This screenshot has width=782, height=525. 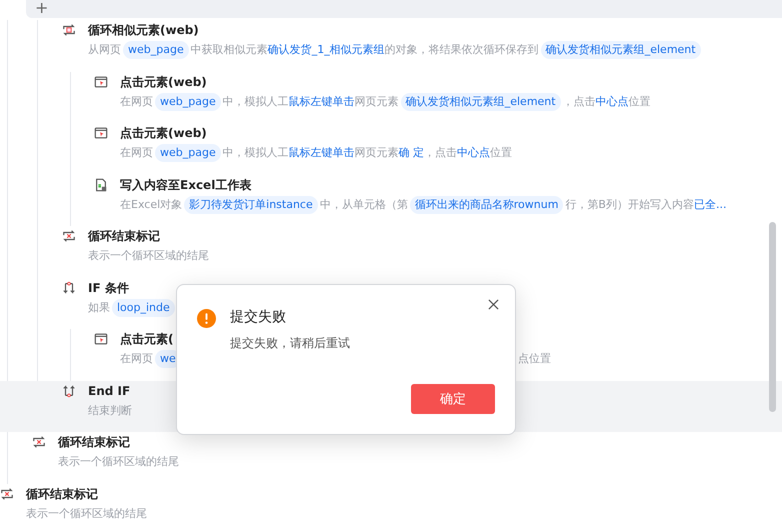 What do you see at coordinates (258, 317) in the screenshot?
I see `dialog-title: 提交失败` at bounding box center [258, 317].